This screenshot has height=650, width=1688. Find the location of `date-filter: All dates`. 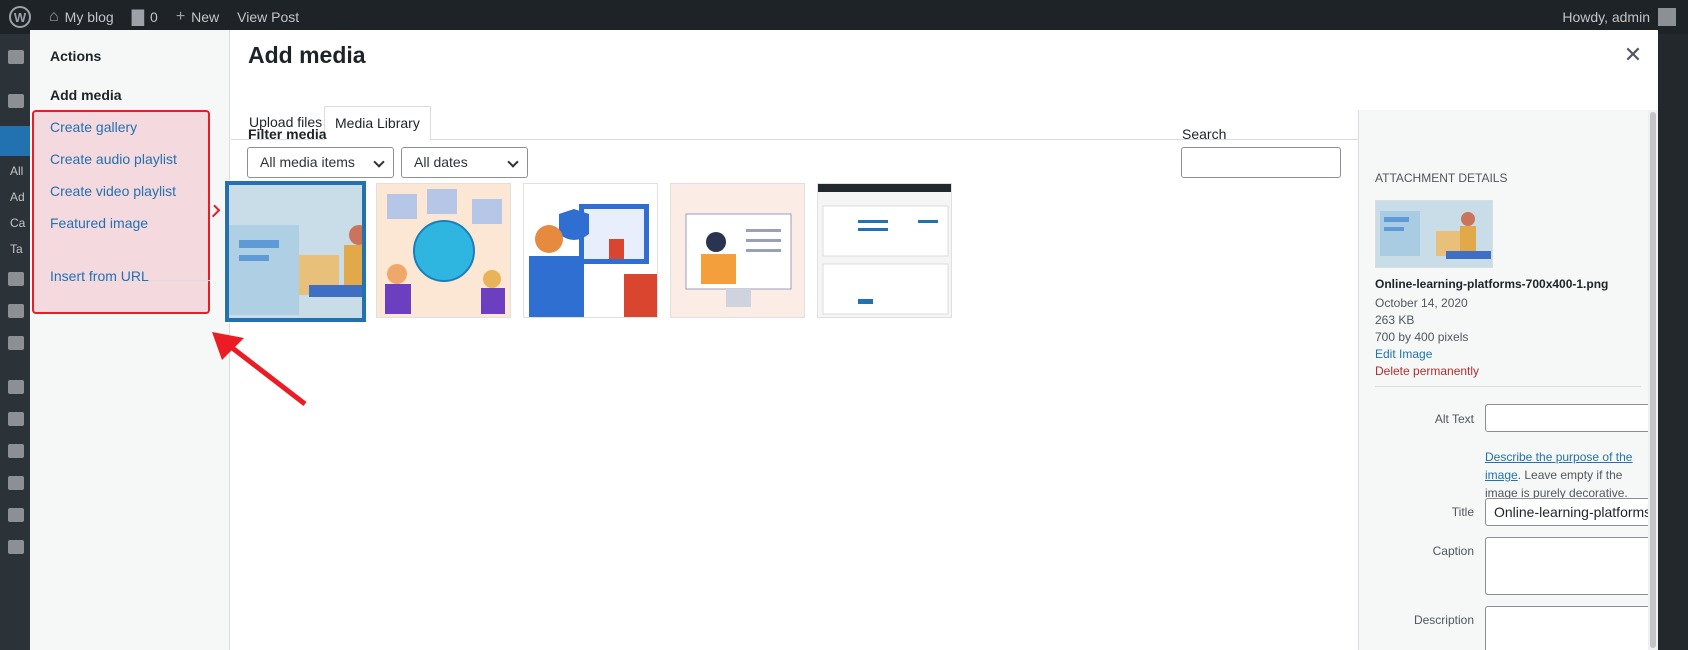

date-filter: All dates is located at coordinates (464, 162).